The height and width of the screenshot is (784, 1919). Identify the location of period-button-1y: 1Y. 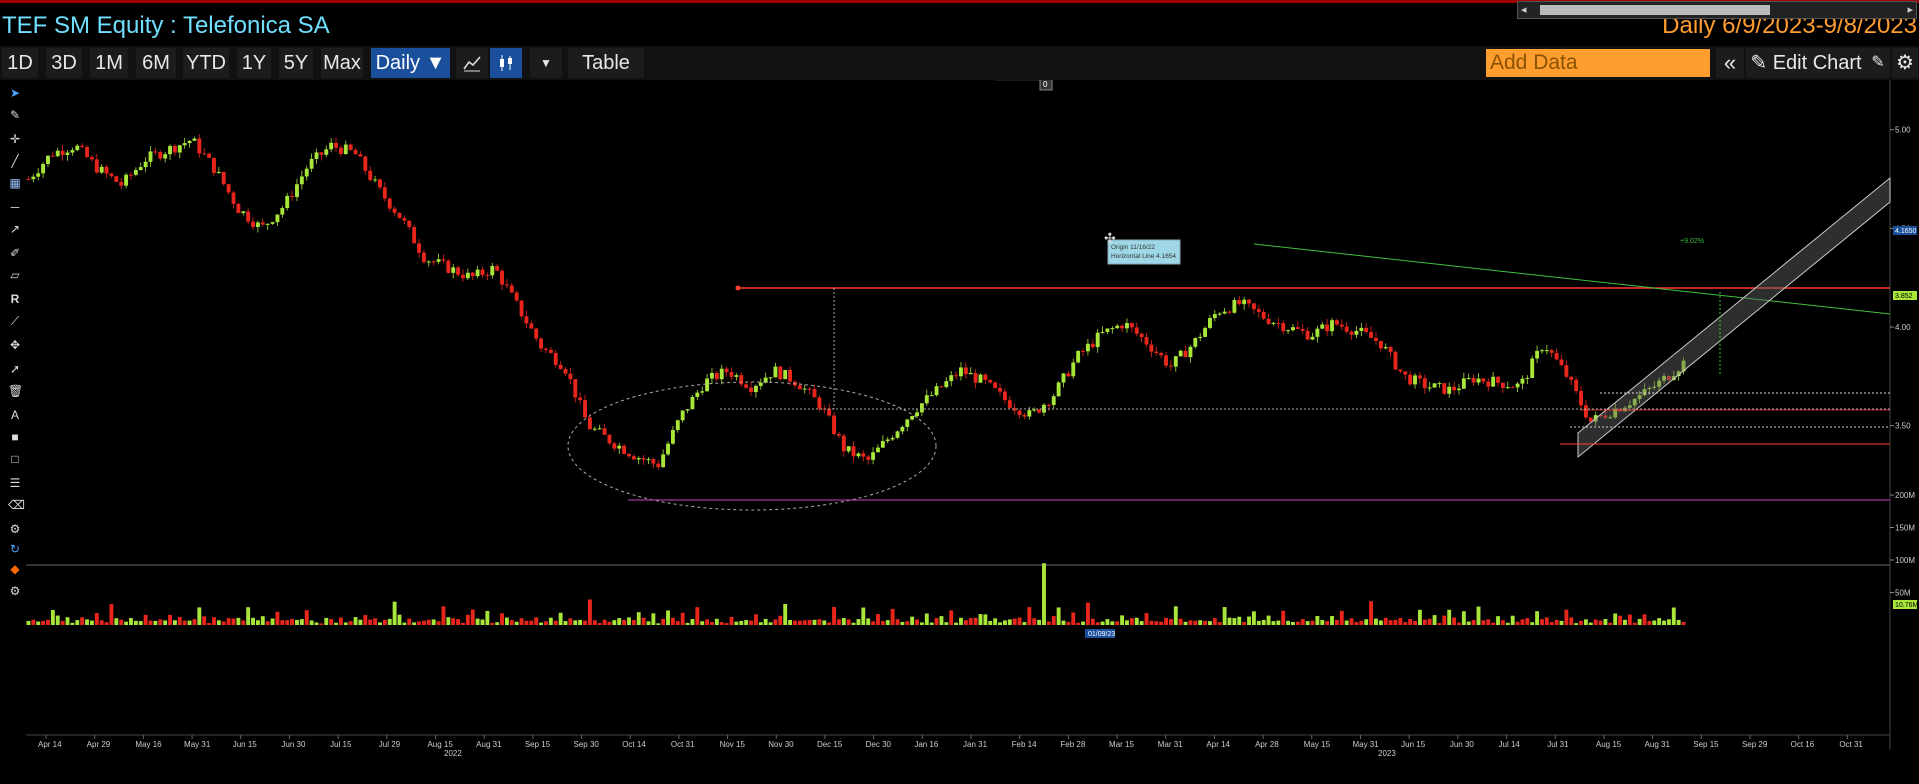
(254, 63).